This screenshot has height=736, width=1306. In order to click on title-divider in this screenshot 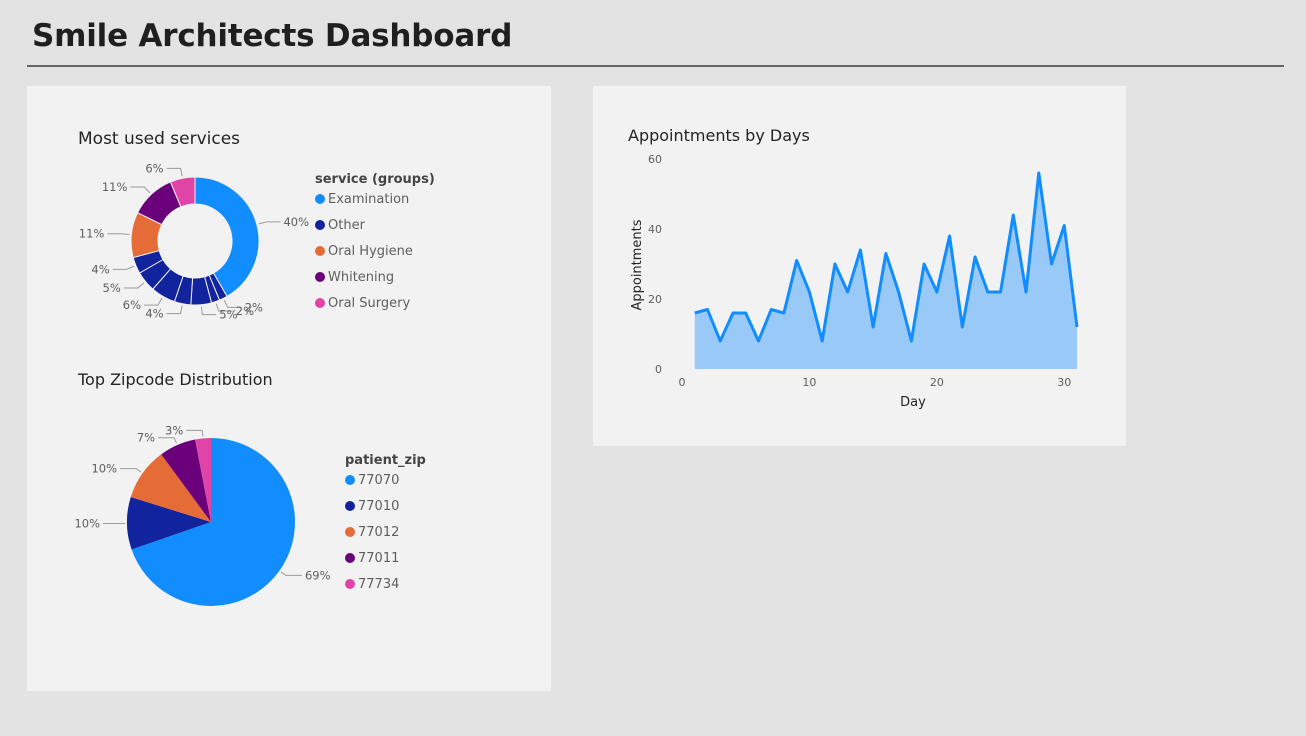, I will do `click(655, 66)`.